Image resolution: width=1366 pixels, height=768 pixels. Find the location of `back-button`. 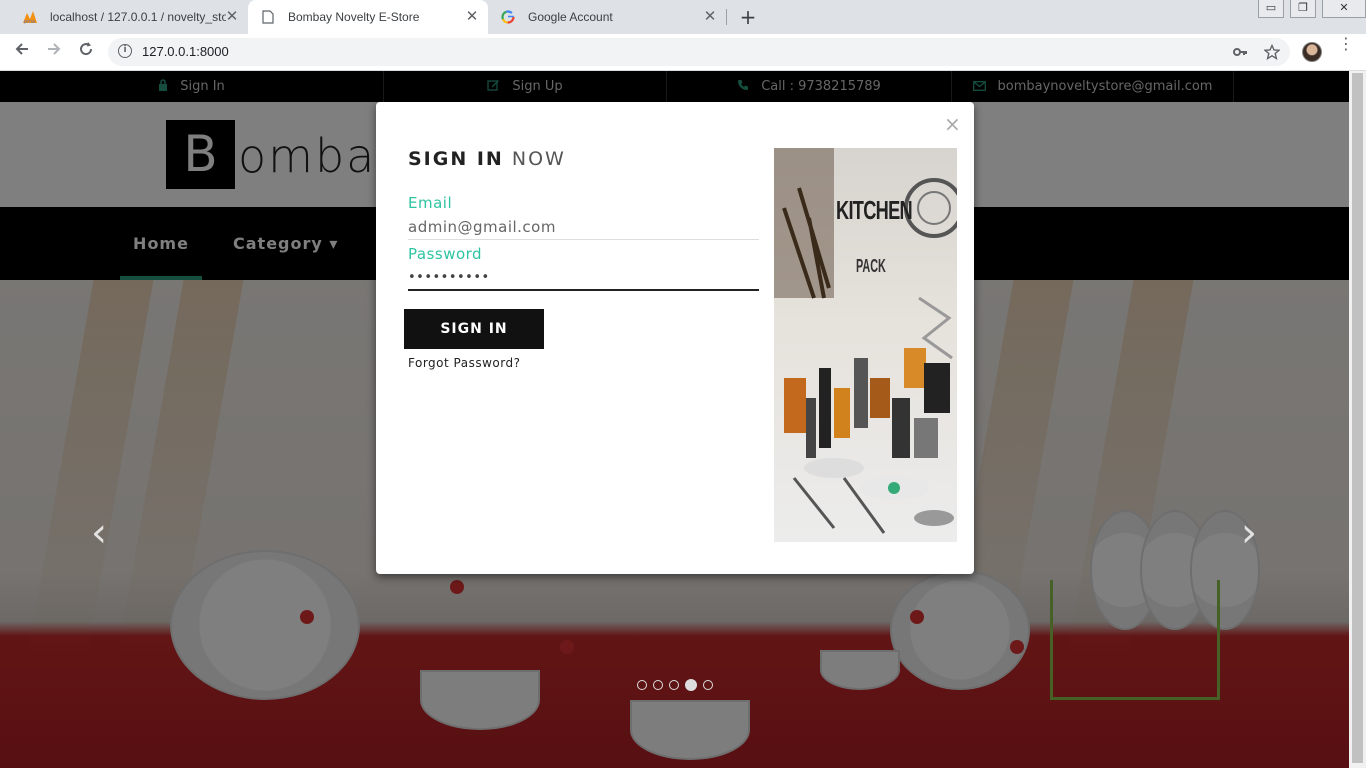

back-button is located at coordinates (22, 52).